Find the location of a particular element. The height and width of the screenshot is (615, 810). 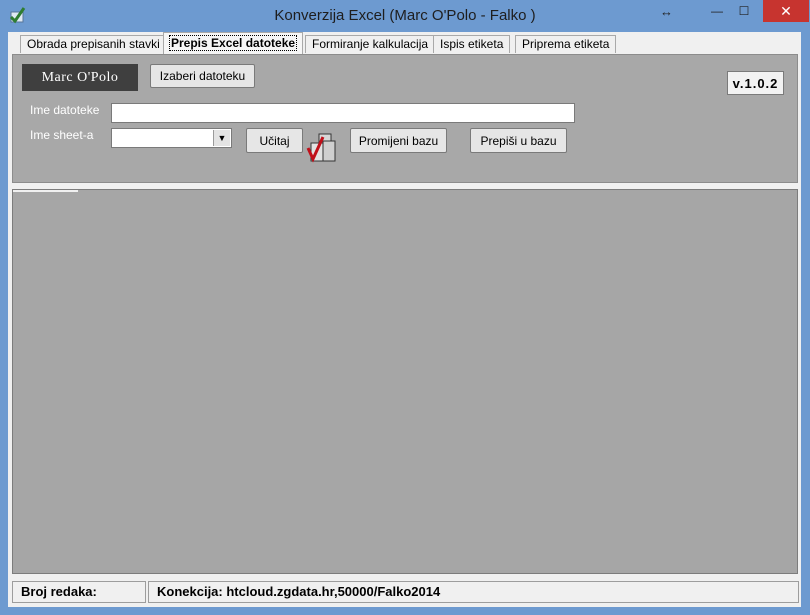

database-check-icon is located at coordinates (321, 148).